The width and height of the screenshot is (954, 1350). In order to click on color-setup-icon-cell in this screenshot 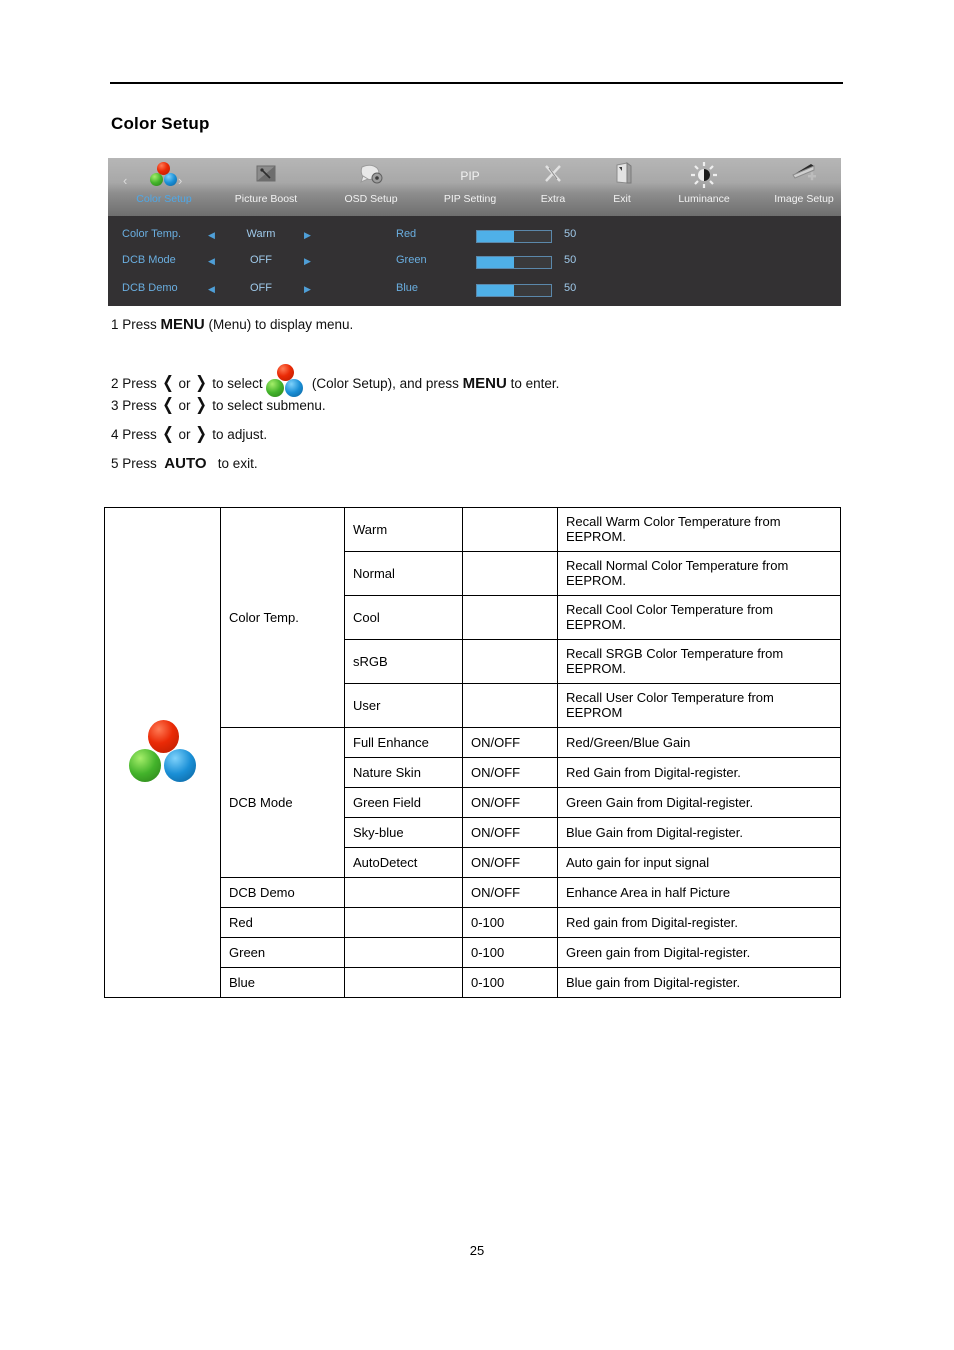, I will do `click(162, 752)`.